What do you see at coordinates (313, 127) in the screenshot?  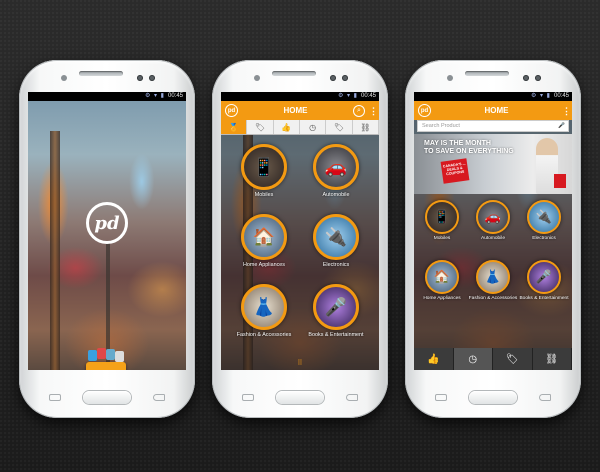 I see `tab-clock-icon: ◷` at bounding box center [313, 127].